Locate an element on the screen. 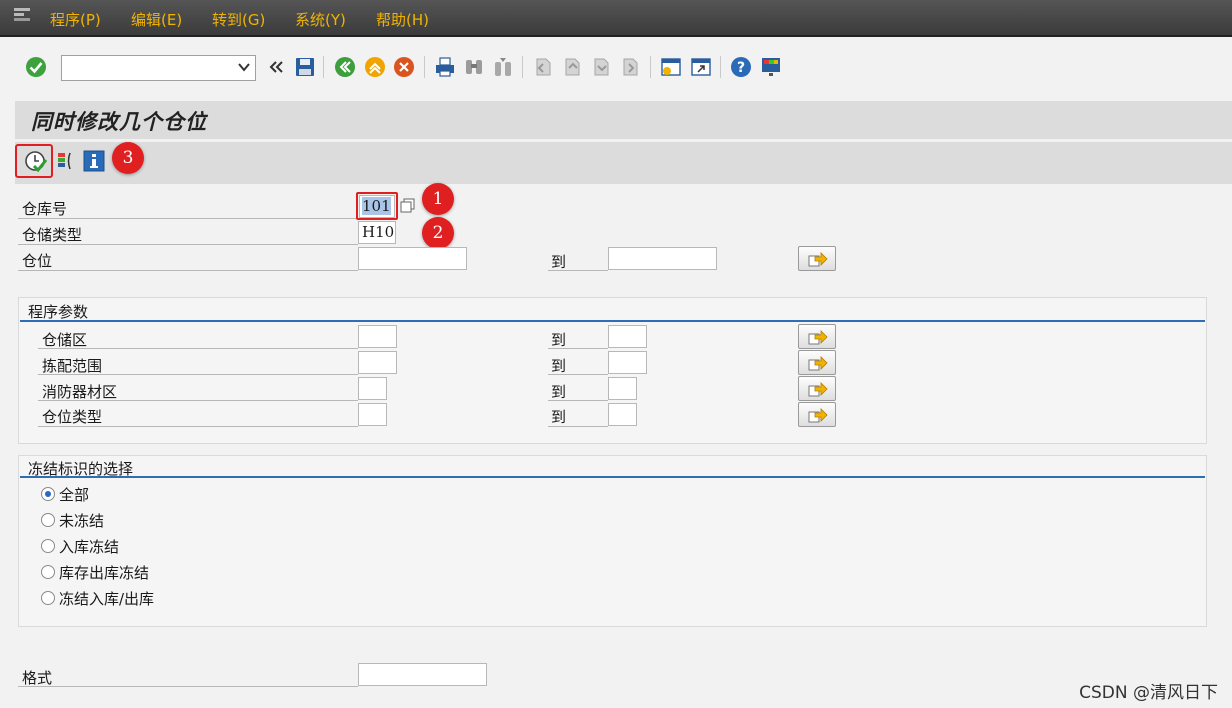  watermark-text: CSDN @清风日下 is located at coordinates (1148, 693).